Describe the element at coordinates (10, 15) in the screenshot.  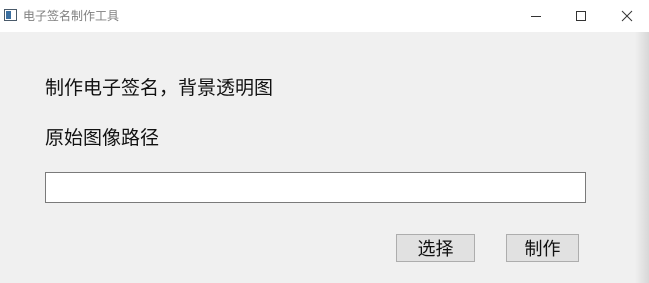
I see `app-icon` at that location.